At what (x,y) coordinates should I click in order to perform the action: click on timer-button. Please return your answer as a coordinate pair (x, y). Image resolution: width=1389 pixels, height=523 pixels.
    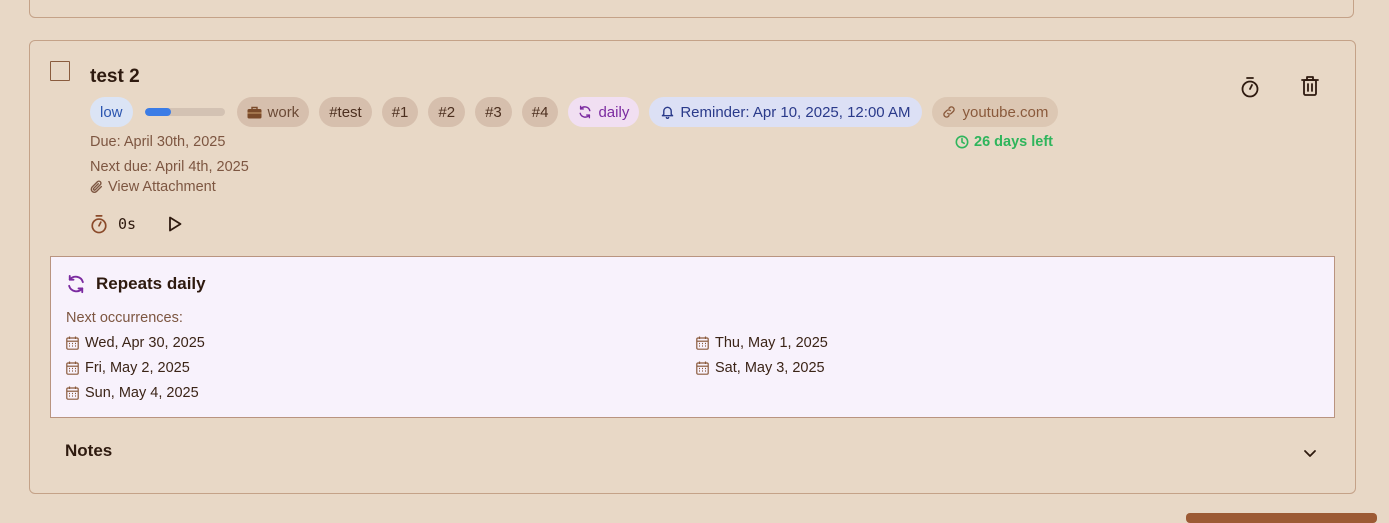
    Looking at the image, I should click on (1250, 87).